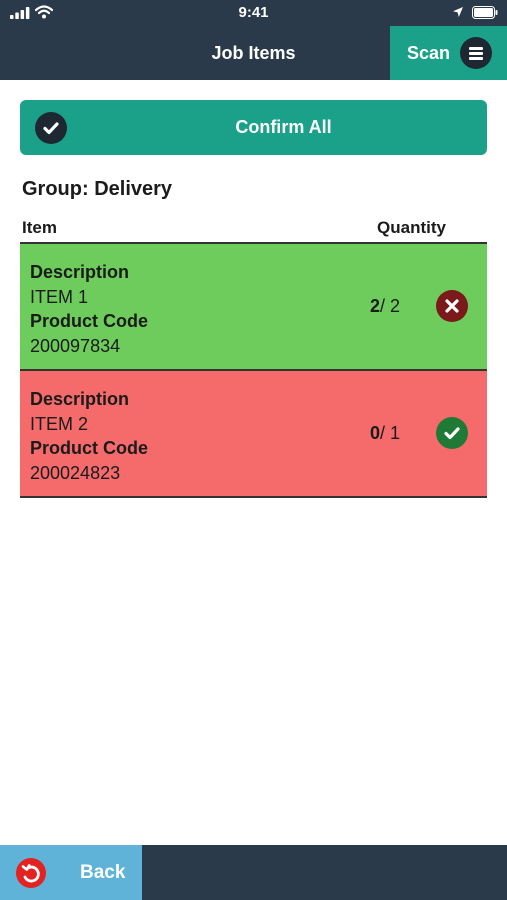 This screenshot has height=900, width=507. Describe the element at coordinates (476, 53) in the screenshot. I see `menu-button` at that location.